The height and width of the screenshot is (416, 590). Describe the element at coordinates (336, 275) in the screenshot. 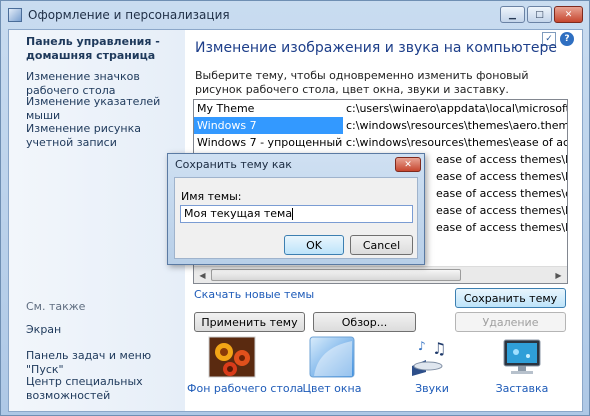

I see `scrollbar-thumb` at that location.